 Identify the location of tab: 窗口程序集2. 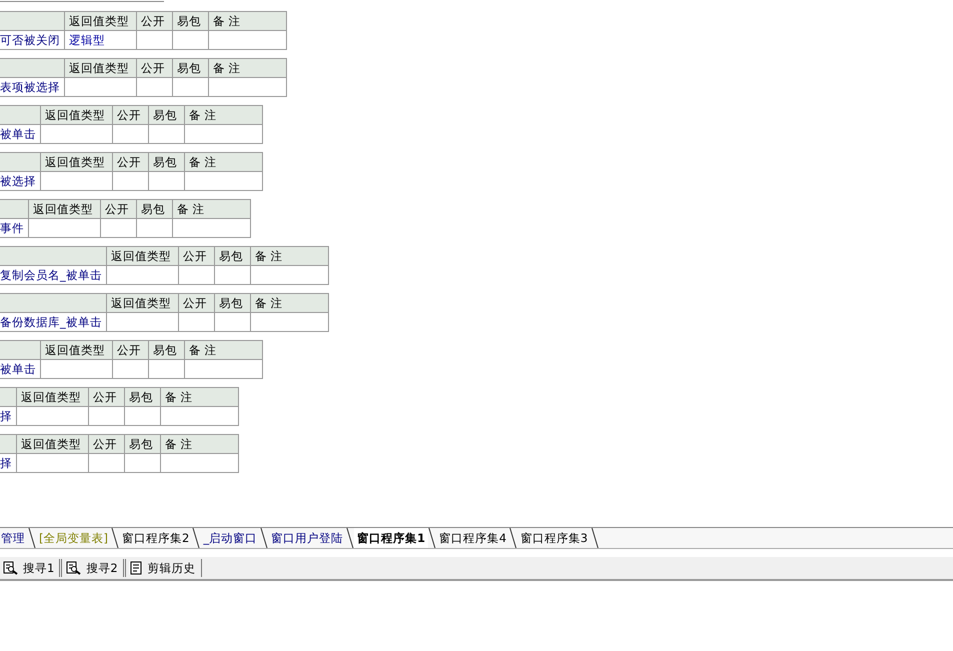
(155, 538).